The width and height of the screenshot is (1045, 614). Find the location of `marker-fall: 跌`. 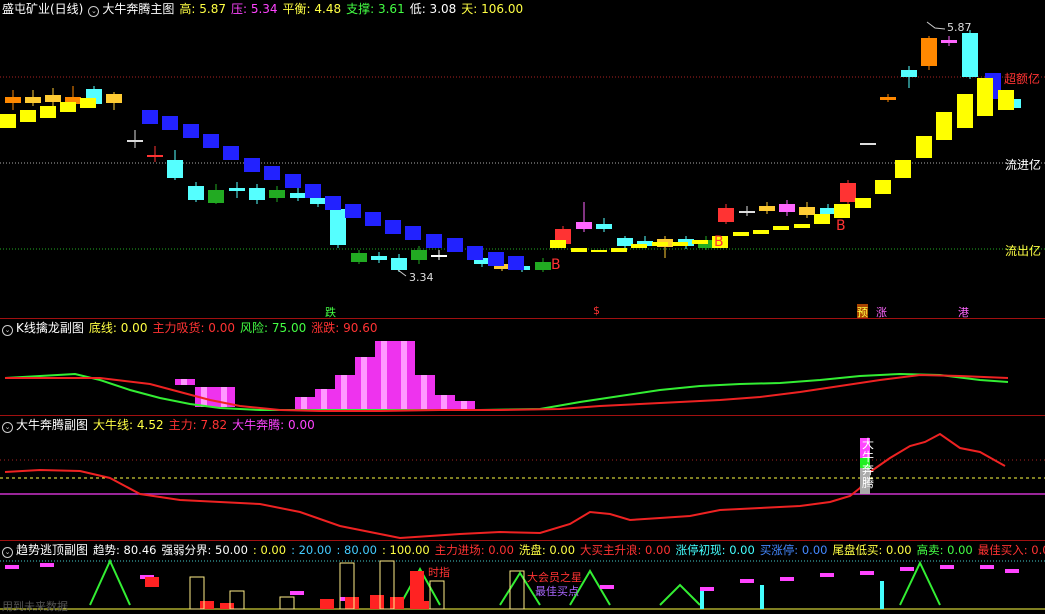

marker-fall: 跌 is located at coordinates (330, 312).